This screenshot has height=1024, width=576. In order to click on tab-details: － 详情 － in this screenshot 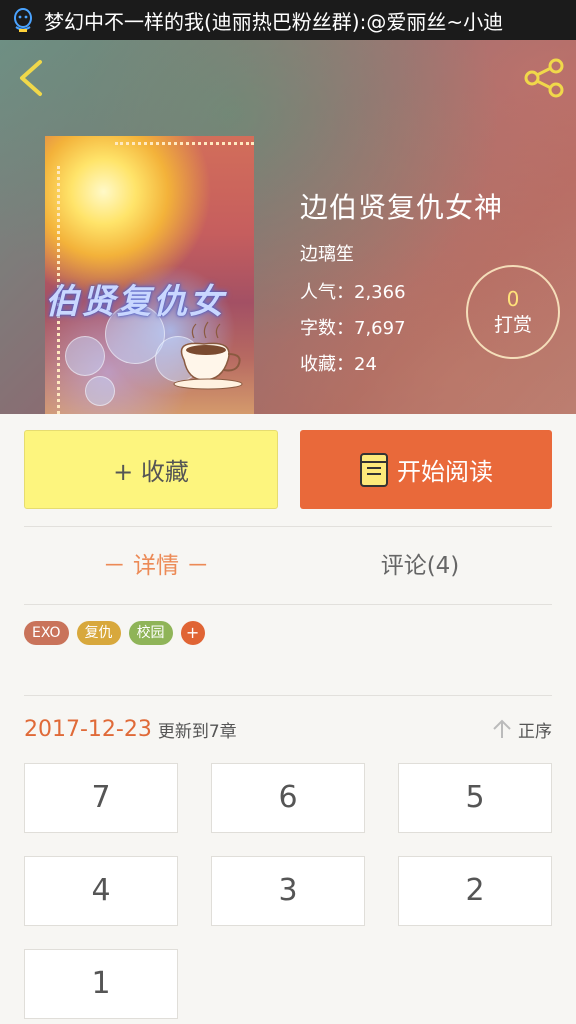, I will do `click(156, 566)`.